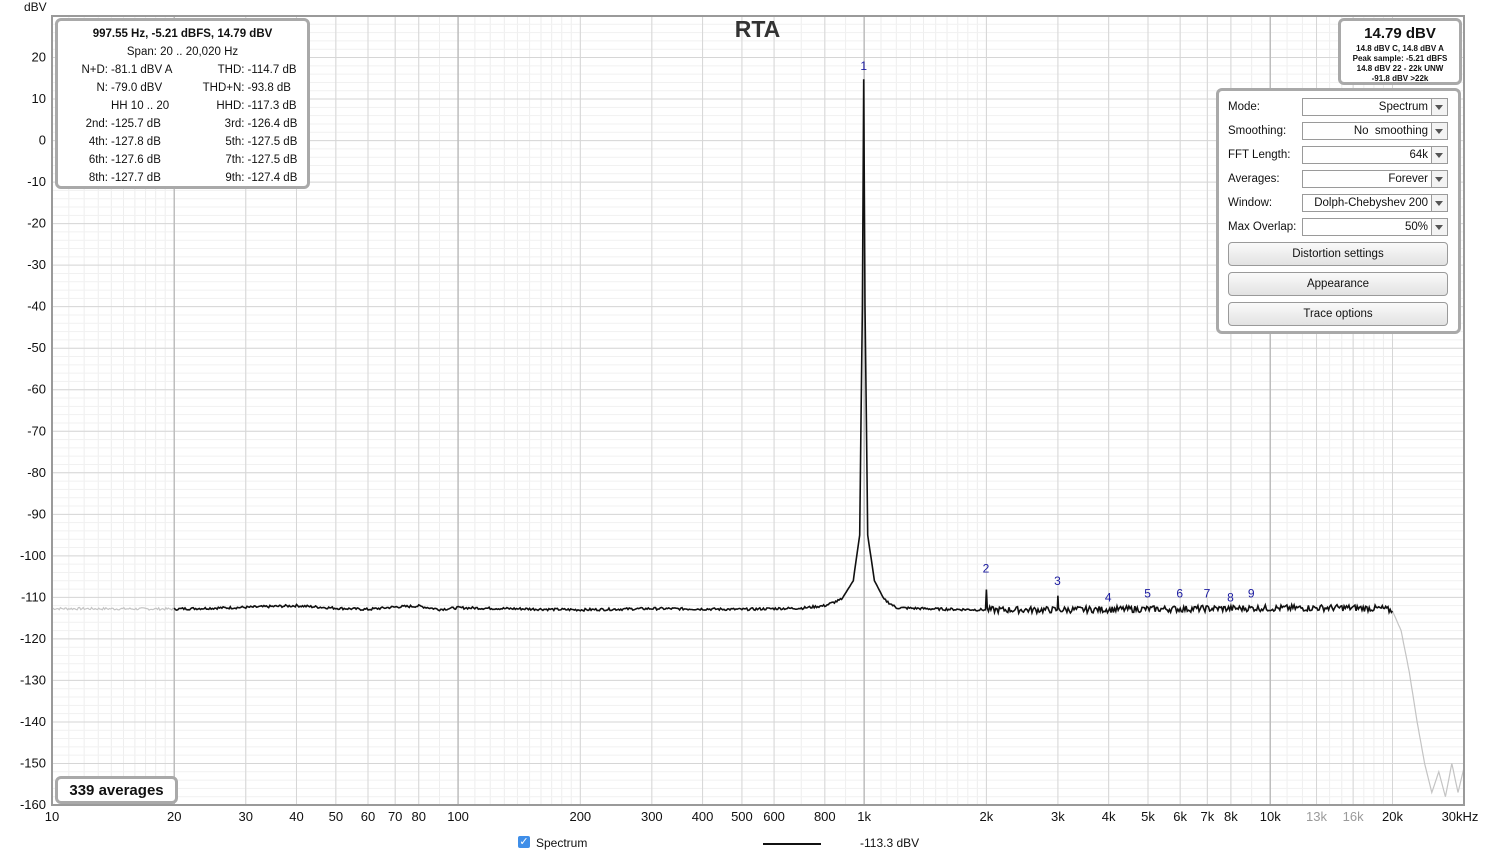 The height and width of the screenshot is (860, 1489). Describe the element at coordinates (1262, 227) in the screenshot. I see `max-overlap-label: Max Overlap:` at that location.